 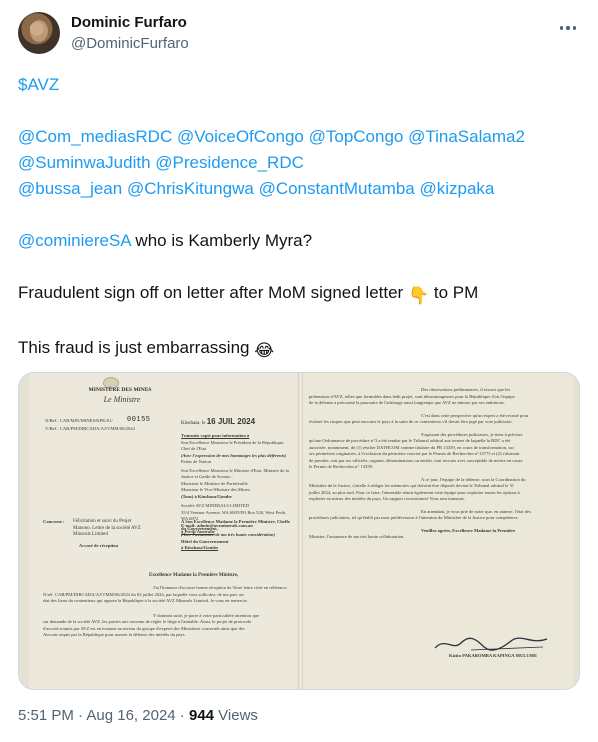 I want to click on tweet-date: Aug 16, 2024, so click(x=130, y=715).